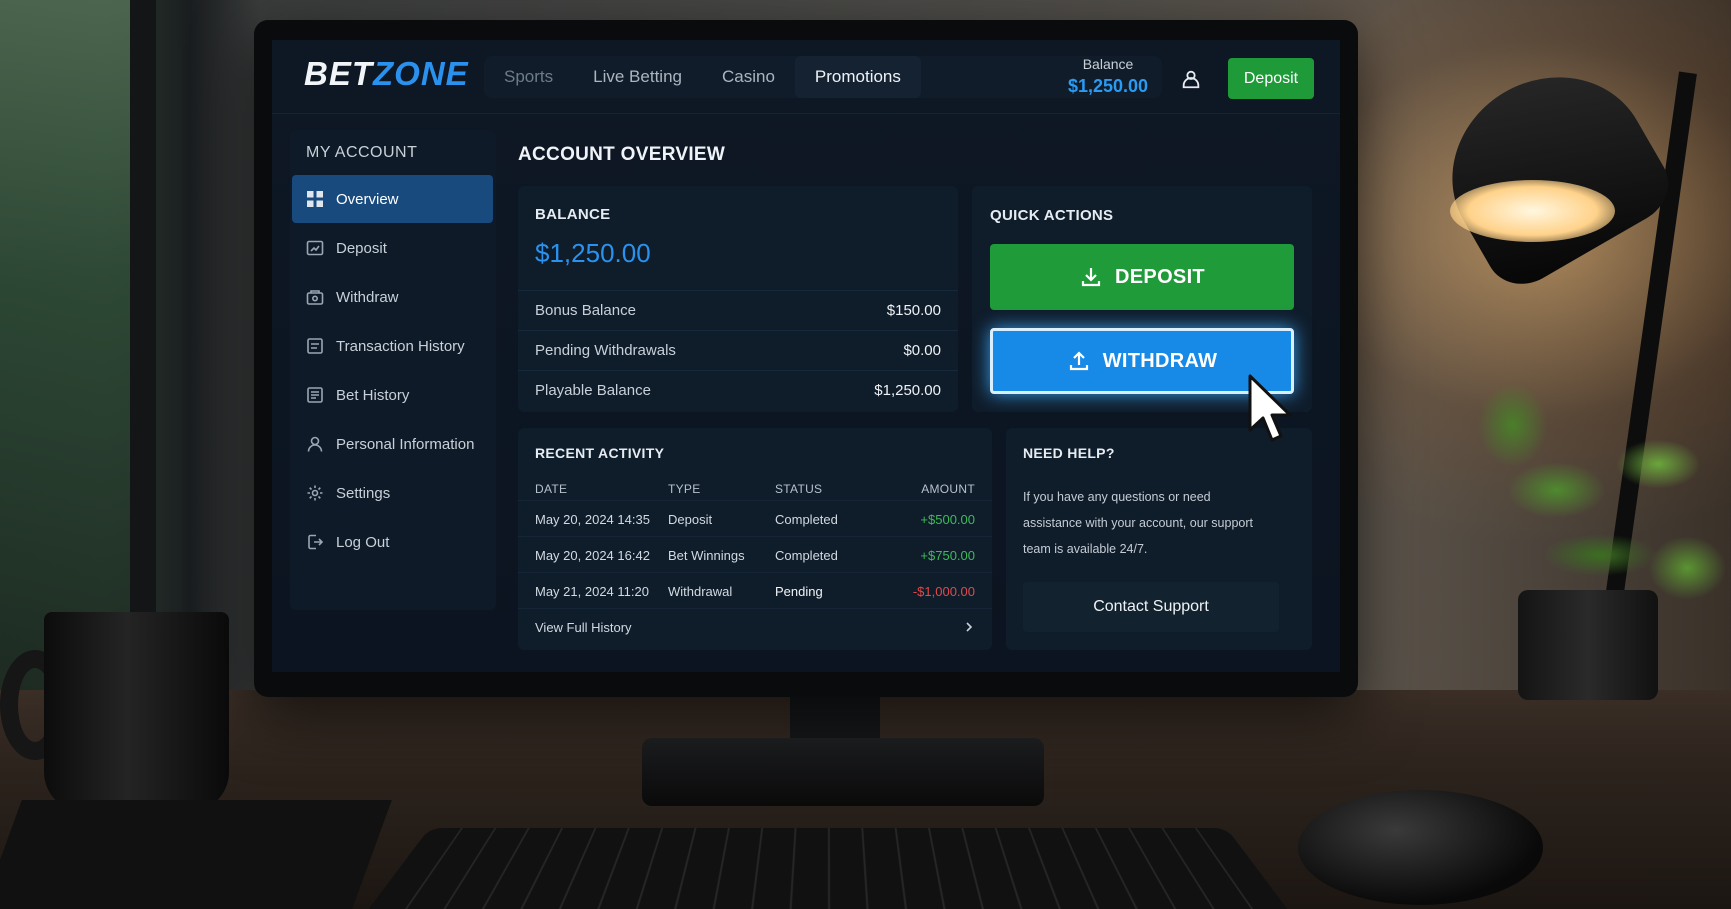  I want to click on nav-sports: Sports, so click(528, 77).